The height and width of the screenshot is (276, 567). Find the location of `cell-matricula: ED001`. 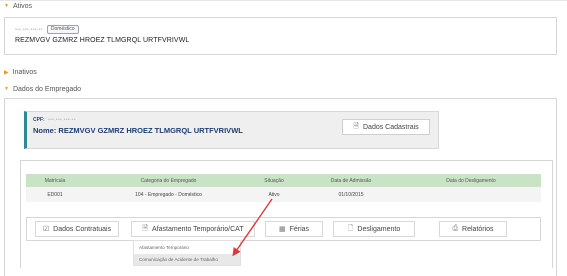

cell-matricula: ED001 is located at coordinates (55, 194).